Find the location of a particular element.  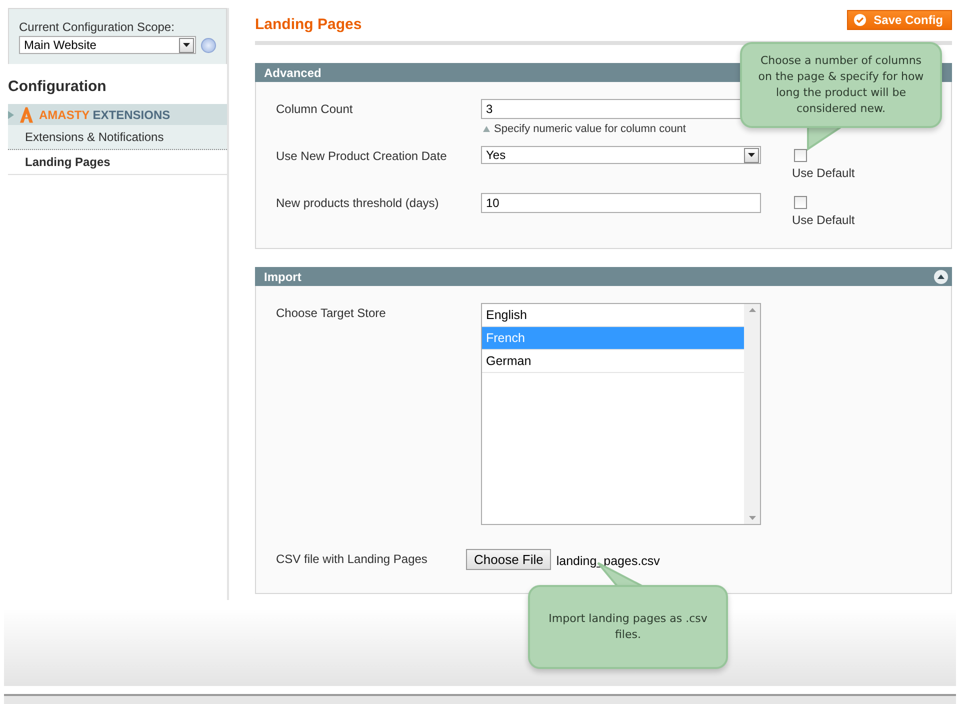

triangle-icon is located at coordinates (486, 129).